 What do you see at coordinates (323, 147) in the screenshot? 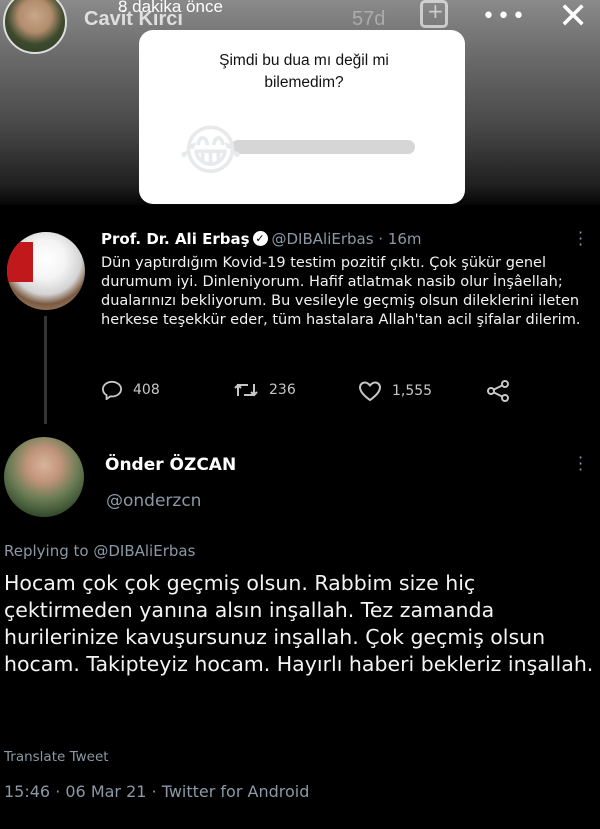
I see `emoji-slider-track` at bounding box center [323, 147].